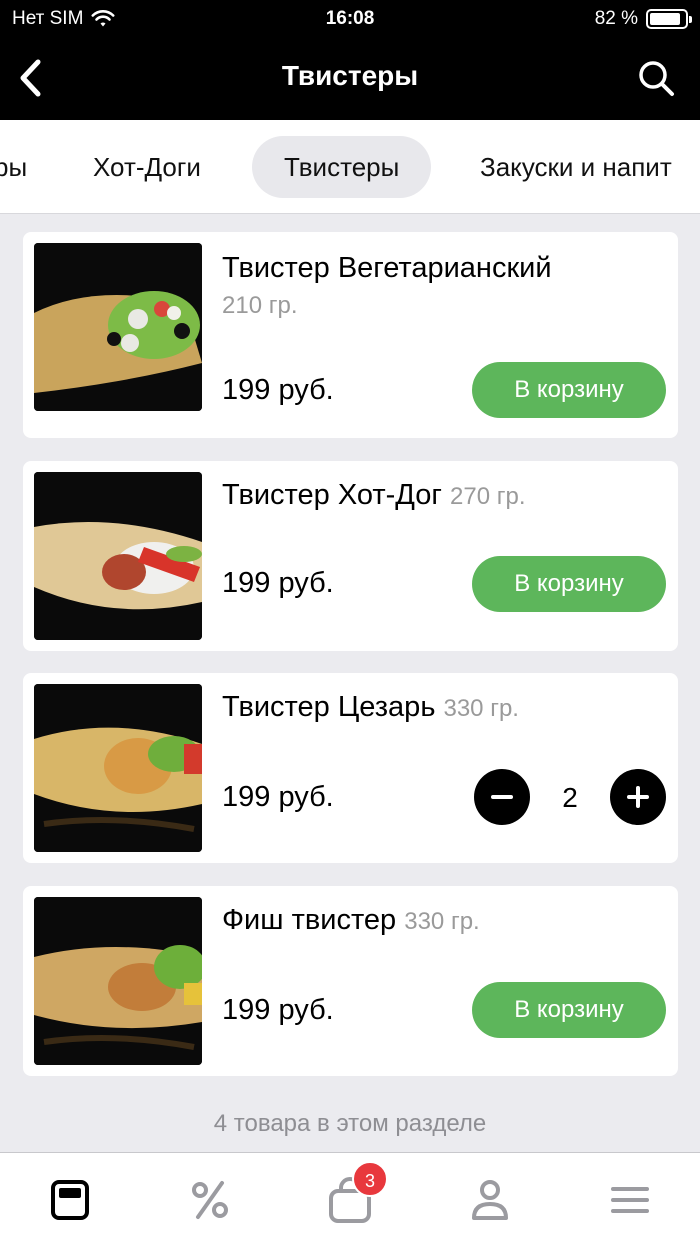  I want to click on product-weight: 270 гр., so click(488, 496).